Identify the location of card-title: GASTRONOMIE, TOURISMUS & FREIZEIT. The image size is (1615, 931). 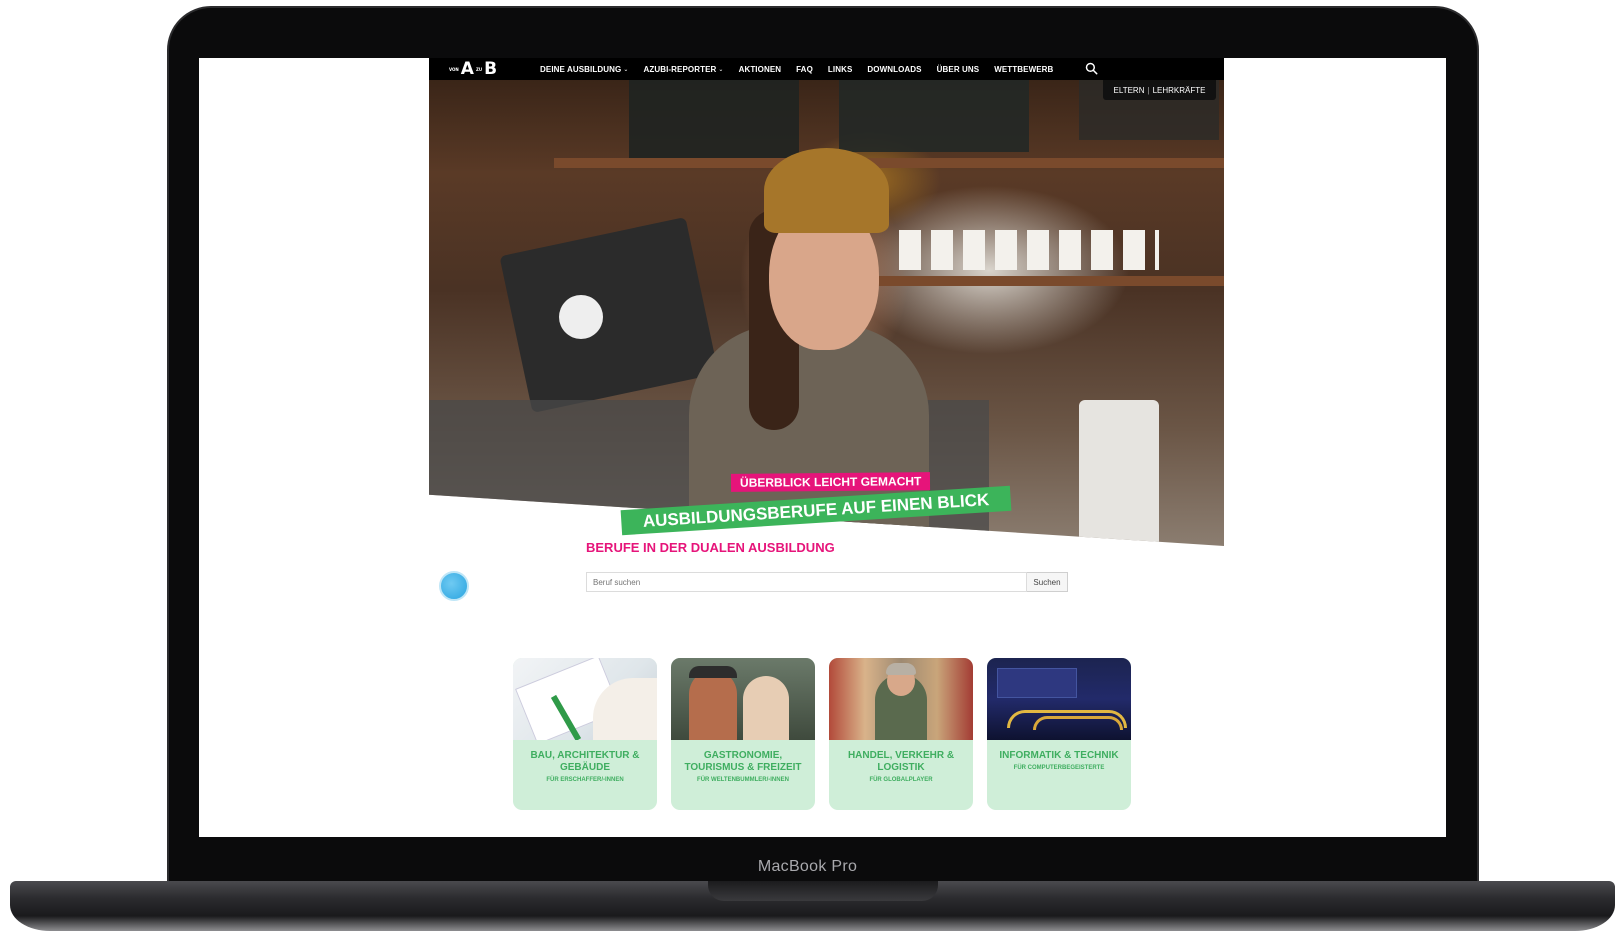
(743, 761).